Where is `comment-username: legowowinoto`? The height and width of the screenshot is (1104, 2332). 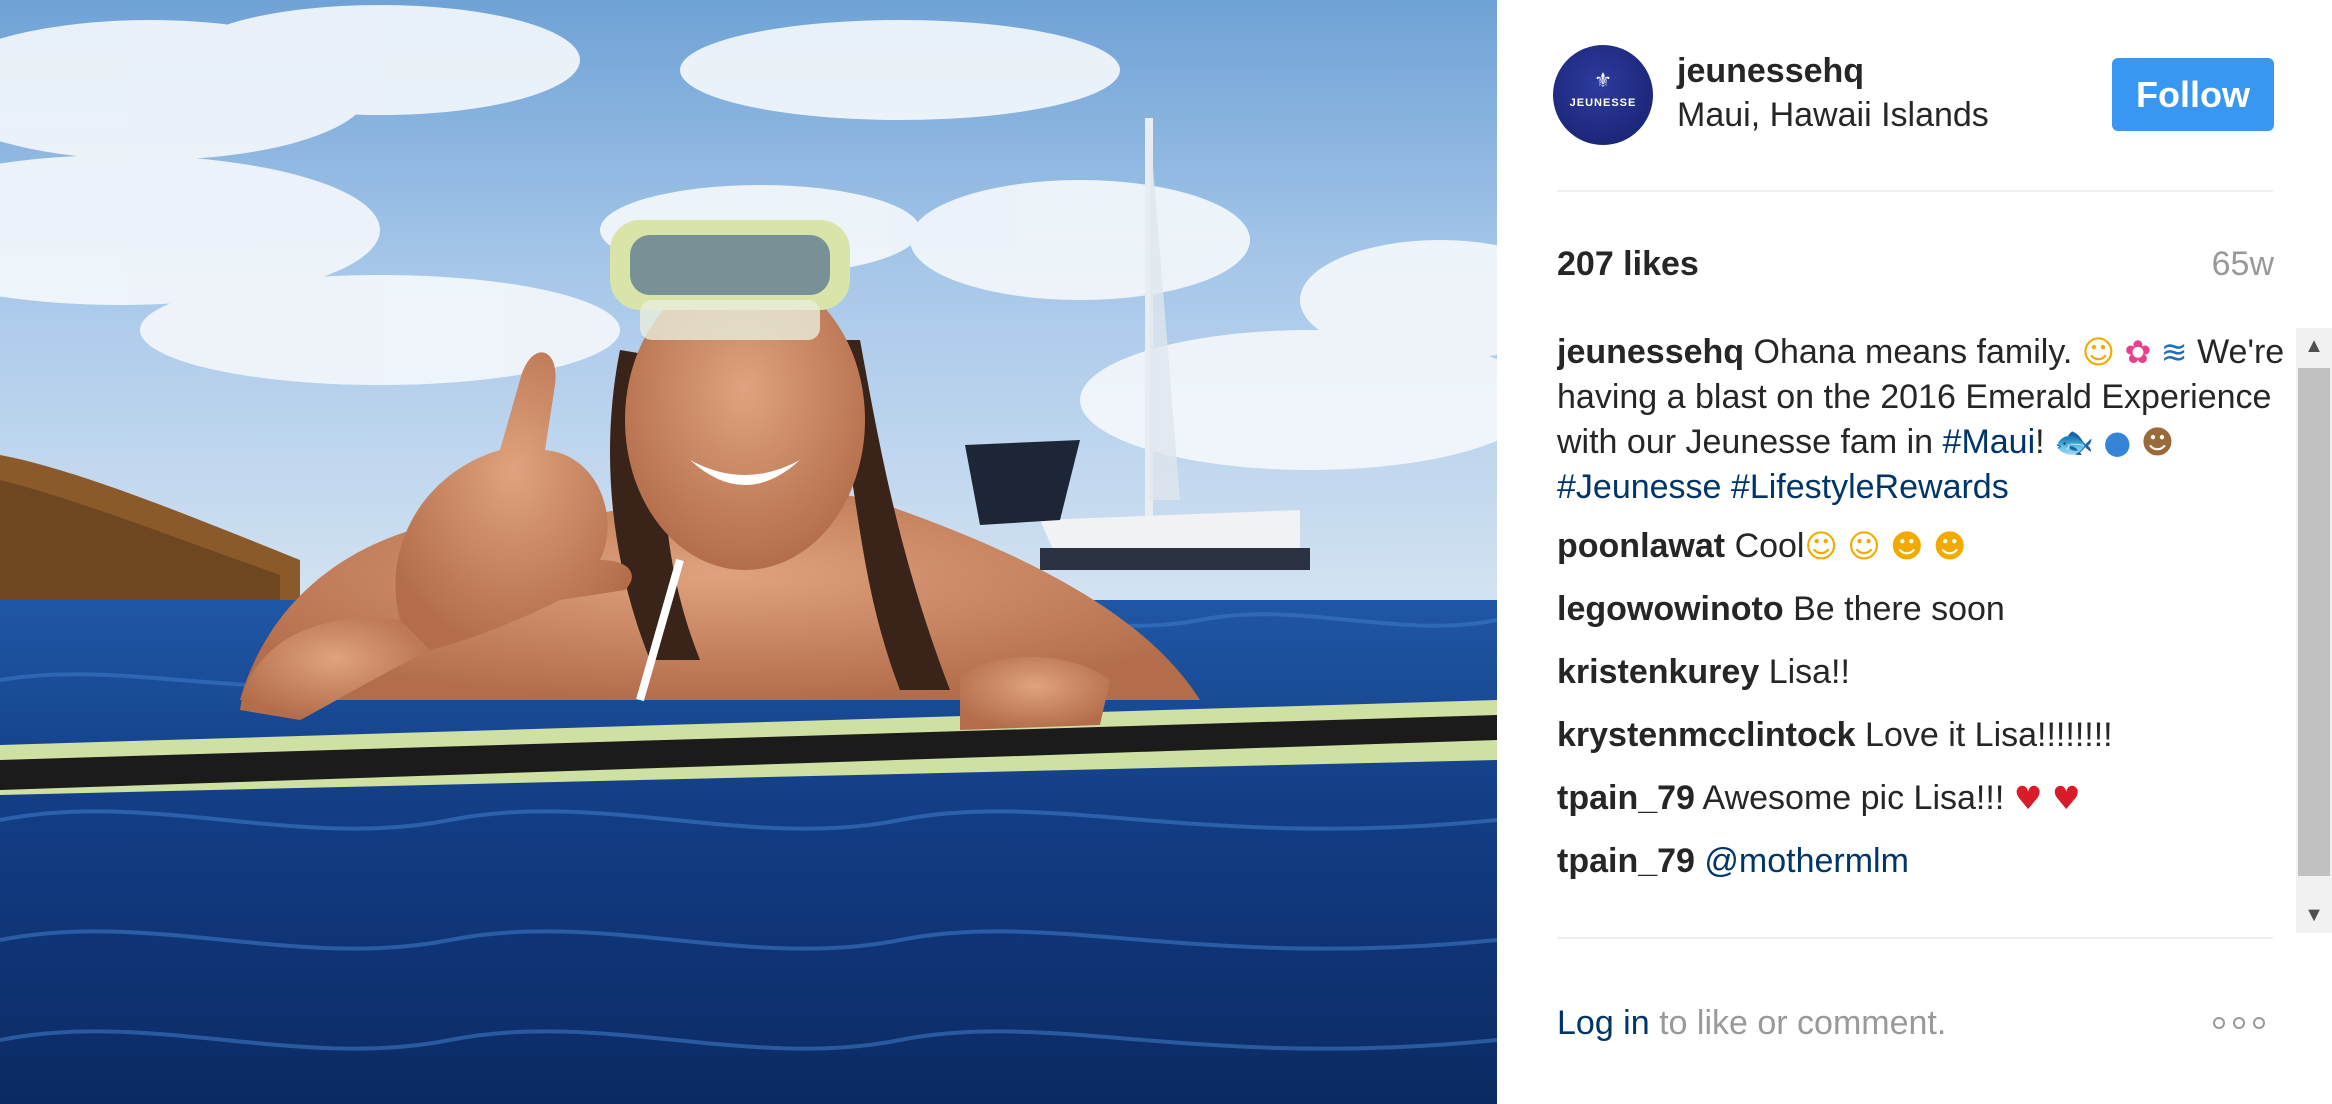
comment-username: legowowinoto is located at coordinates (1670, 609).